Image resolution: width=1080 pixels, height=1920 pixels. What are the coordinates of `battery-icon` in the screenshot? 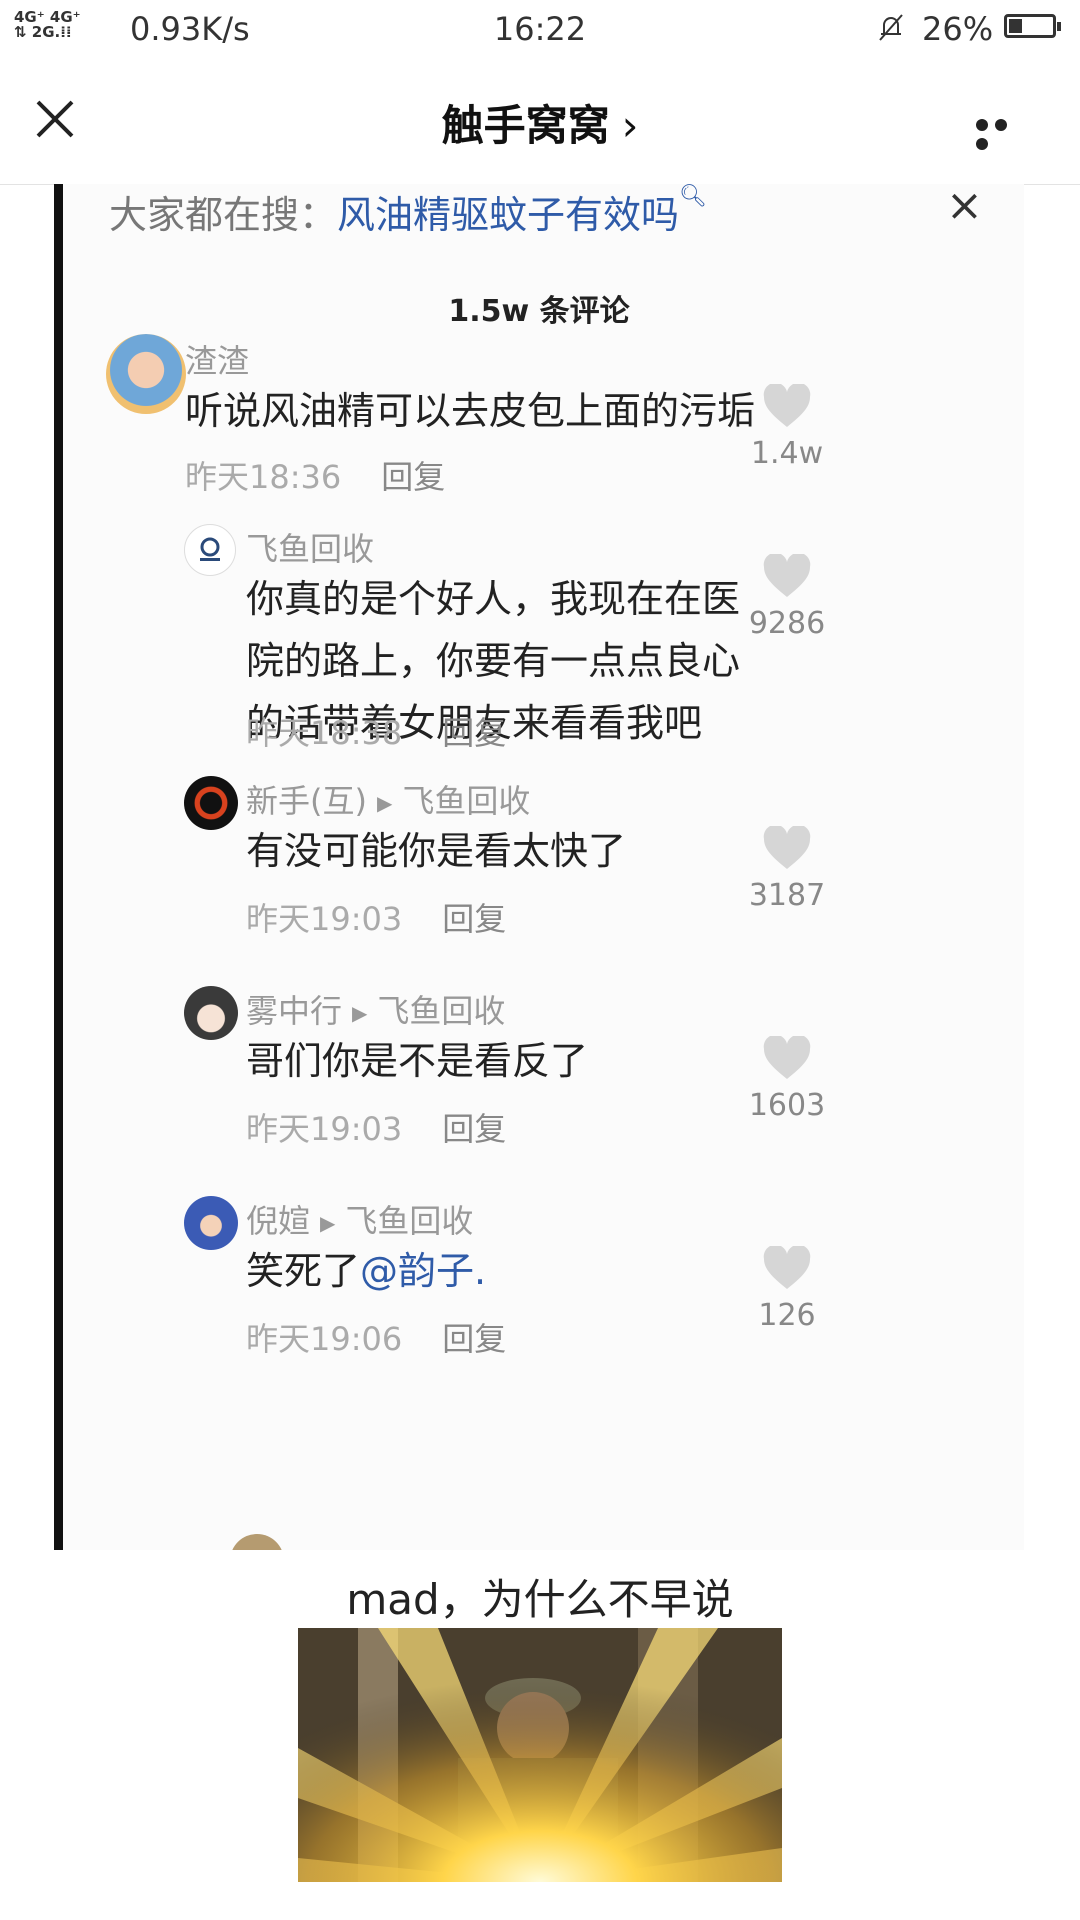 It's located at (1032, 26).